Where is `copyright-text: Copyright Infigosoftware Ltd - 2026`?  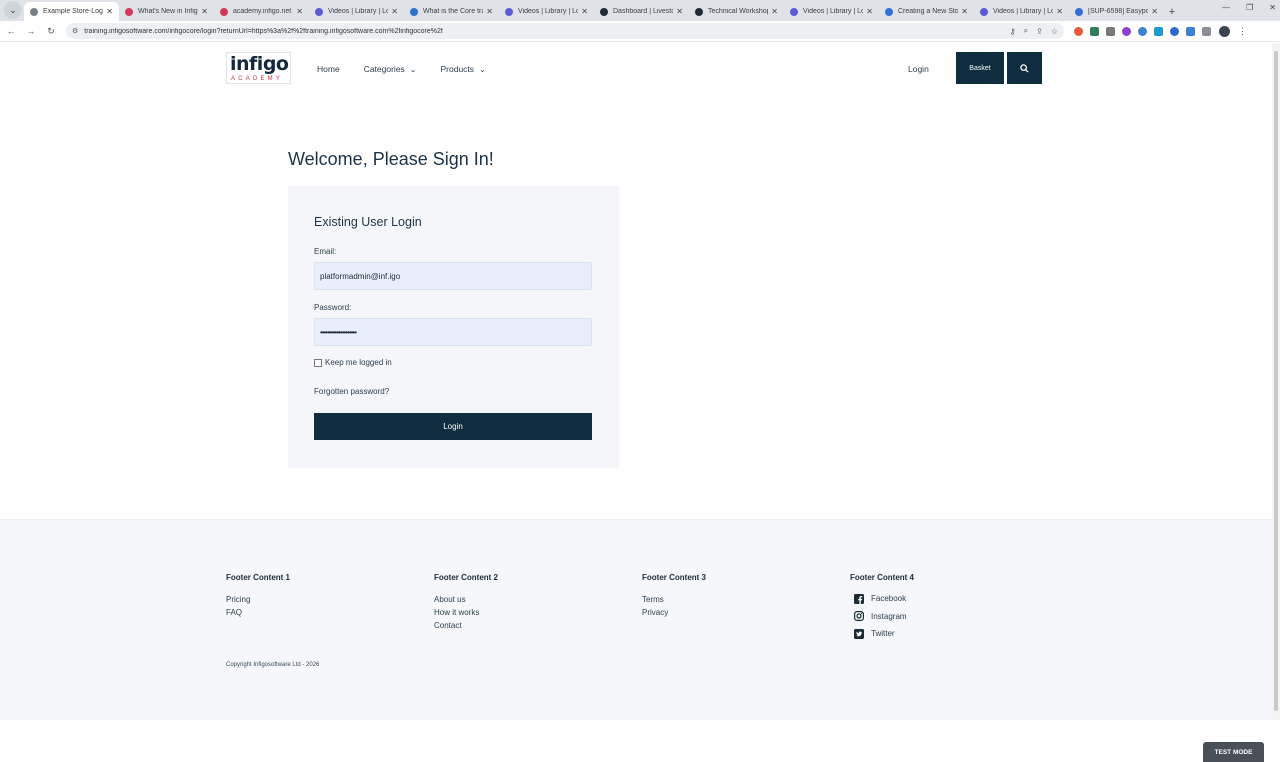 copyright-text: Copyright Infigosoftware Ltd - 2026 is located at coordinates (273, 665).